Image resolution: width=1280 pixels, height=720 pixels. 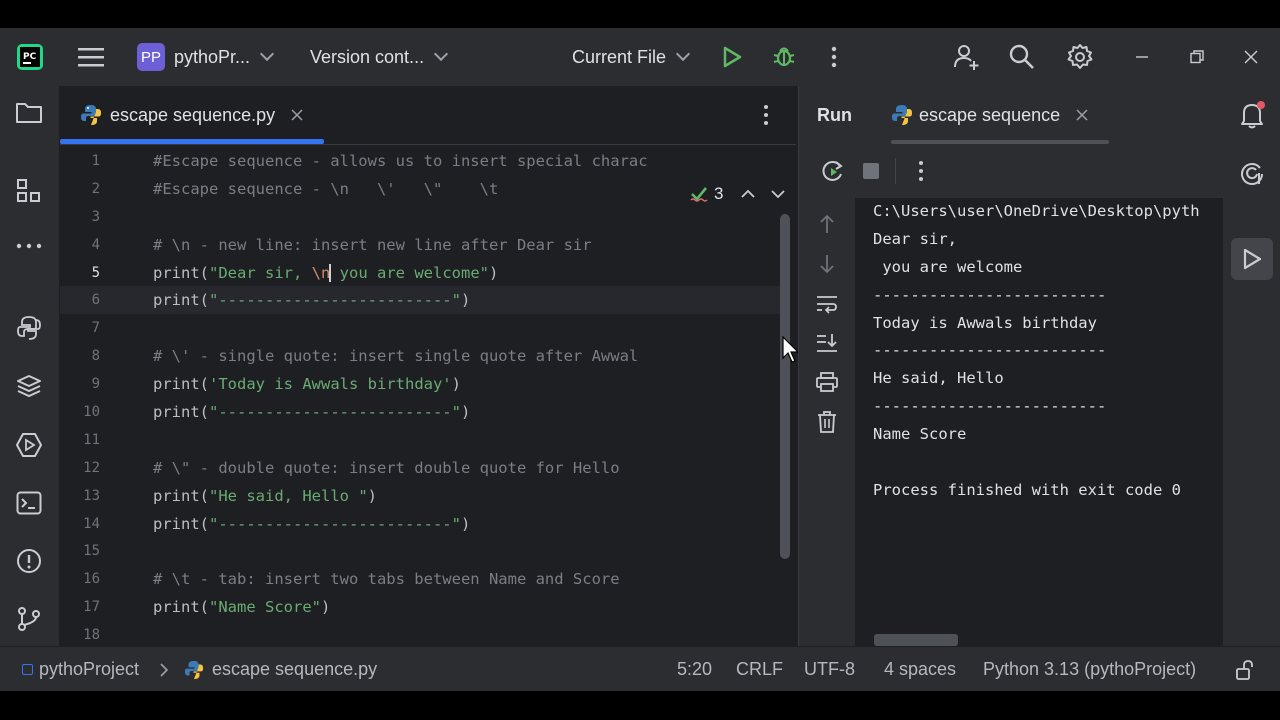 What do you see at coordinates (1082, 115) in the screenshot?
I see `close-run-tab-icon` at bounding box center [1082, 115].